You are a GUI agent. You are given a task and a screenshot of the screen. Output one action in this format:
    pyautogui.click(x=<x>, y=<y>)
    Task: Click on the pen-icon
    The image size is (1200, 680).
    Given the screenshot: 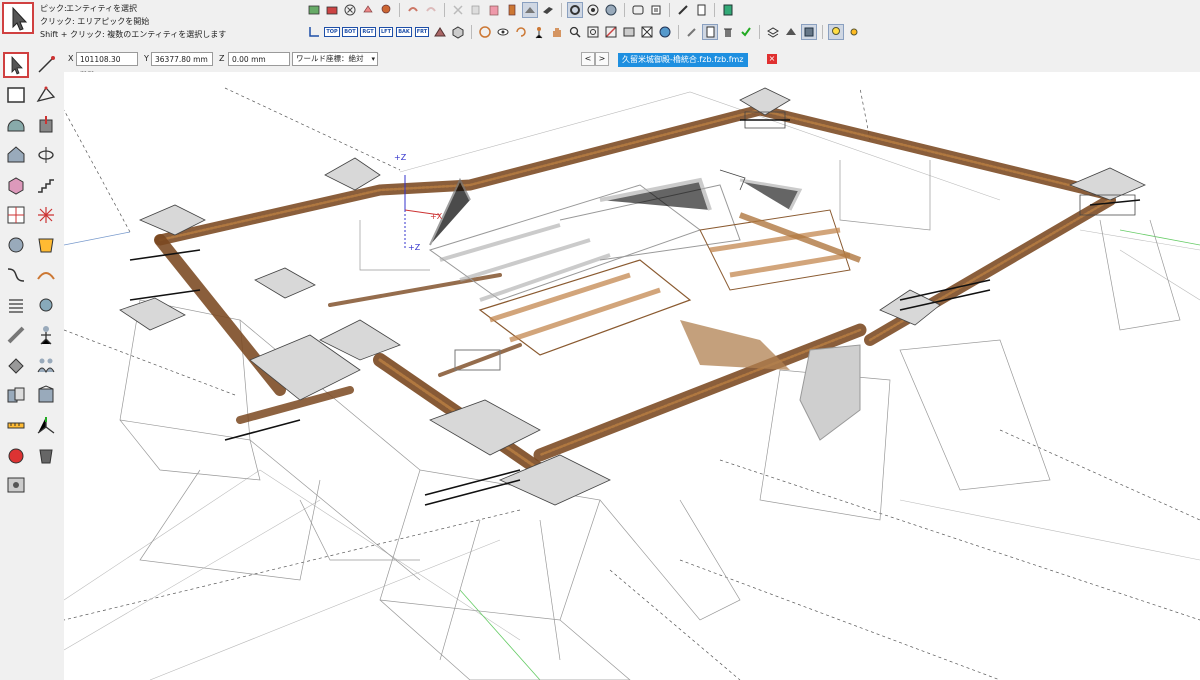 What is the action you would take?
    pyautogui.click(x=683, y=10)
    